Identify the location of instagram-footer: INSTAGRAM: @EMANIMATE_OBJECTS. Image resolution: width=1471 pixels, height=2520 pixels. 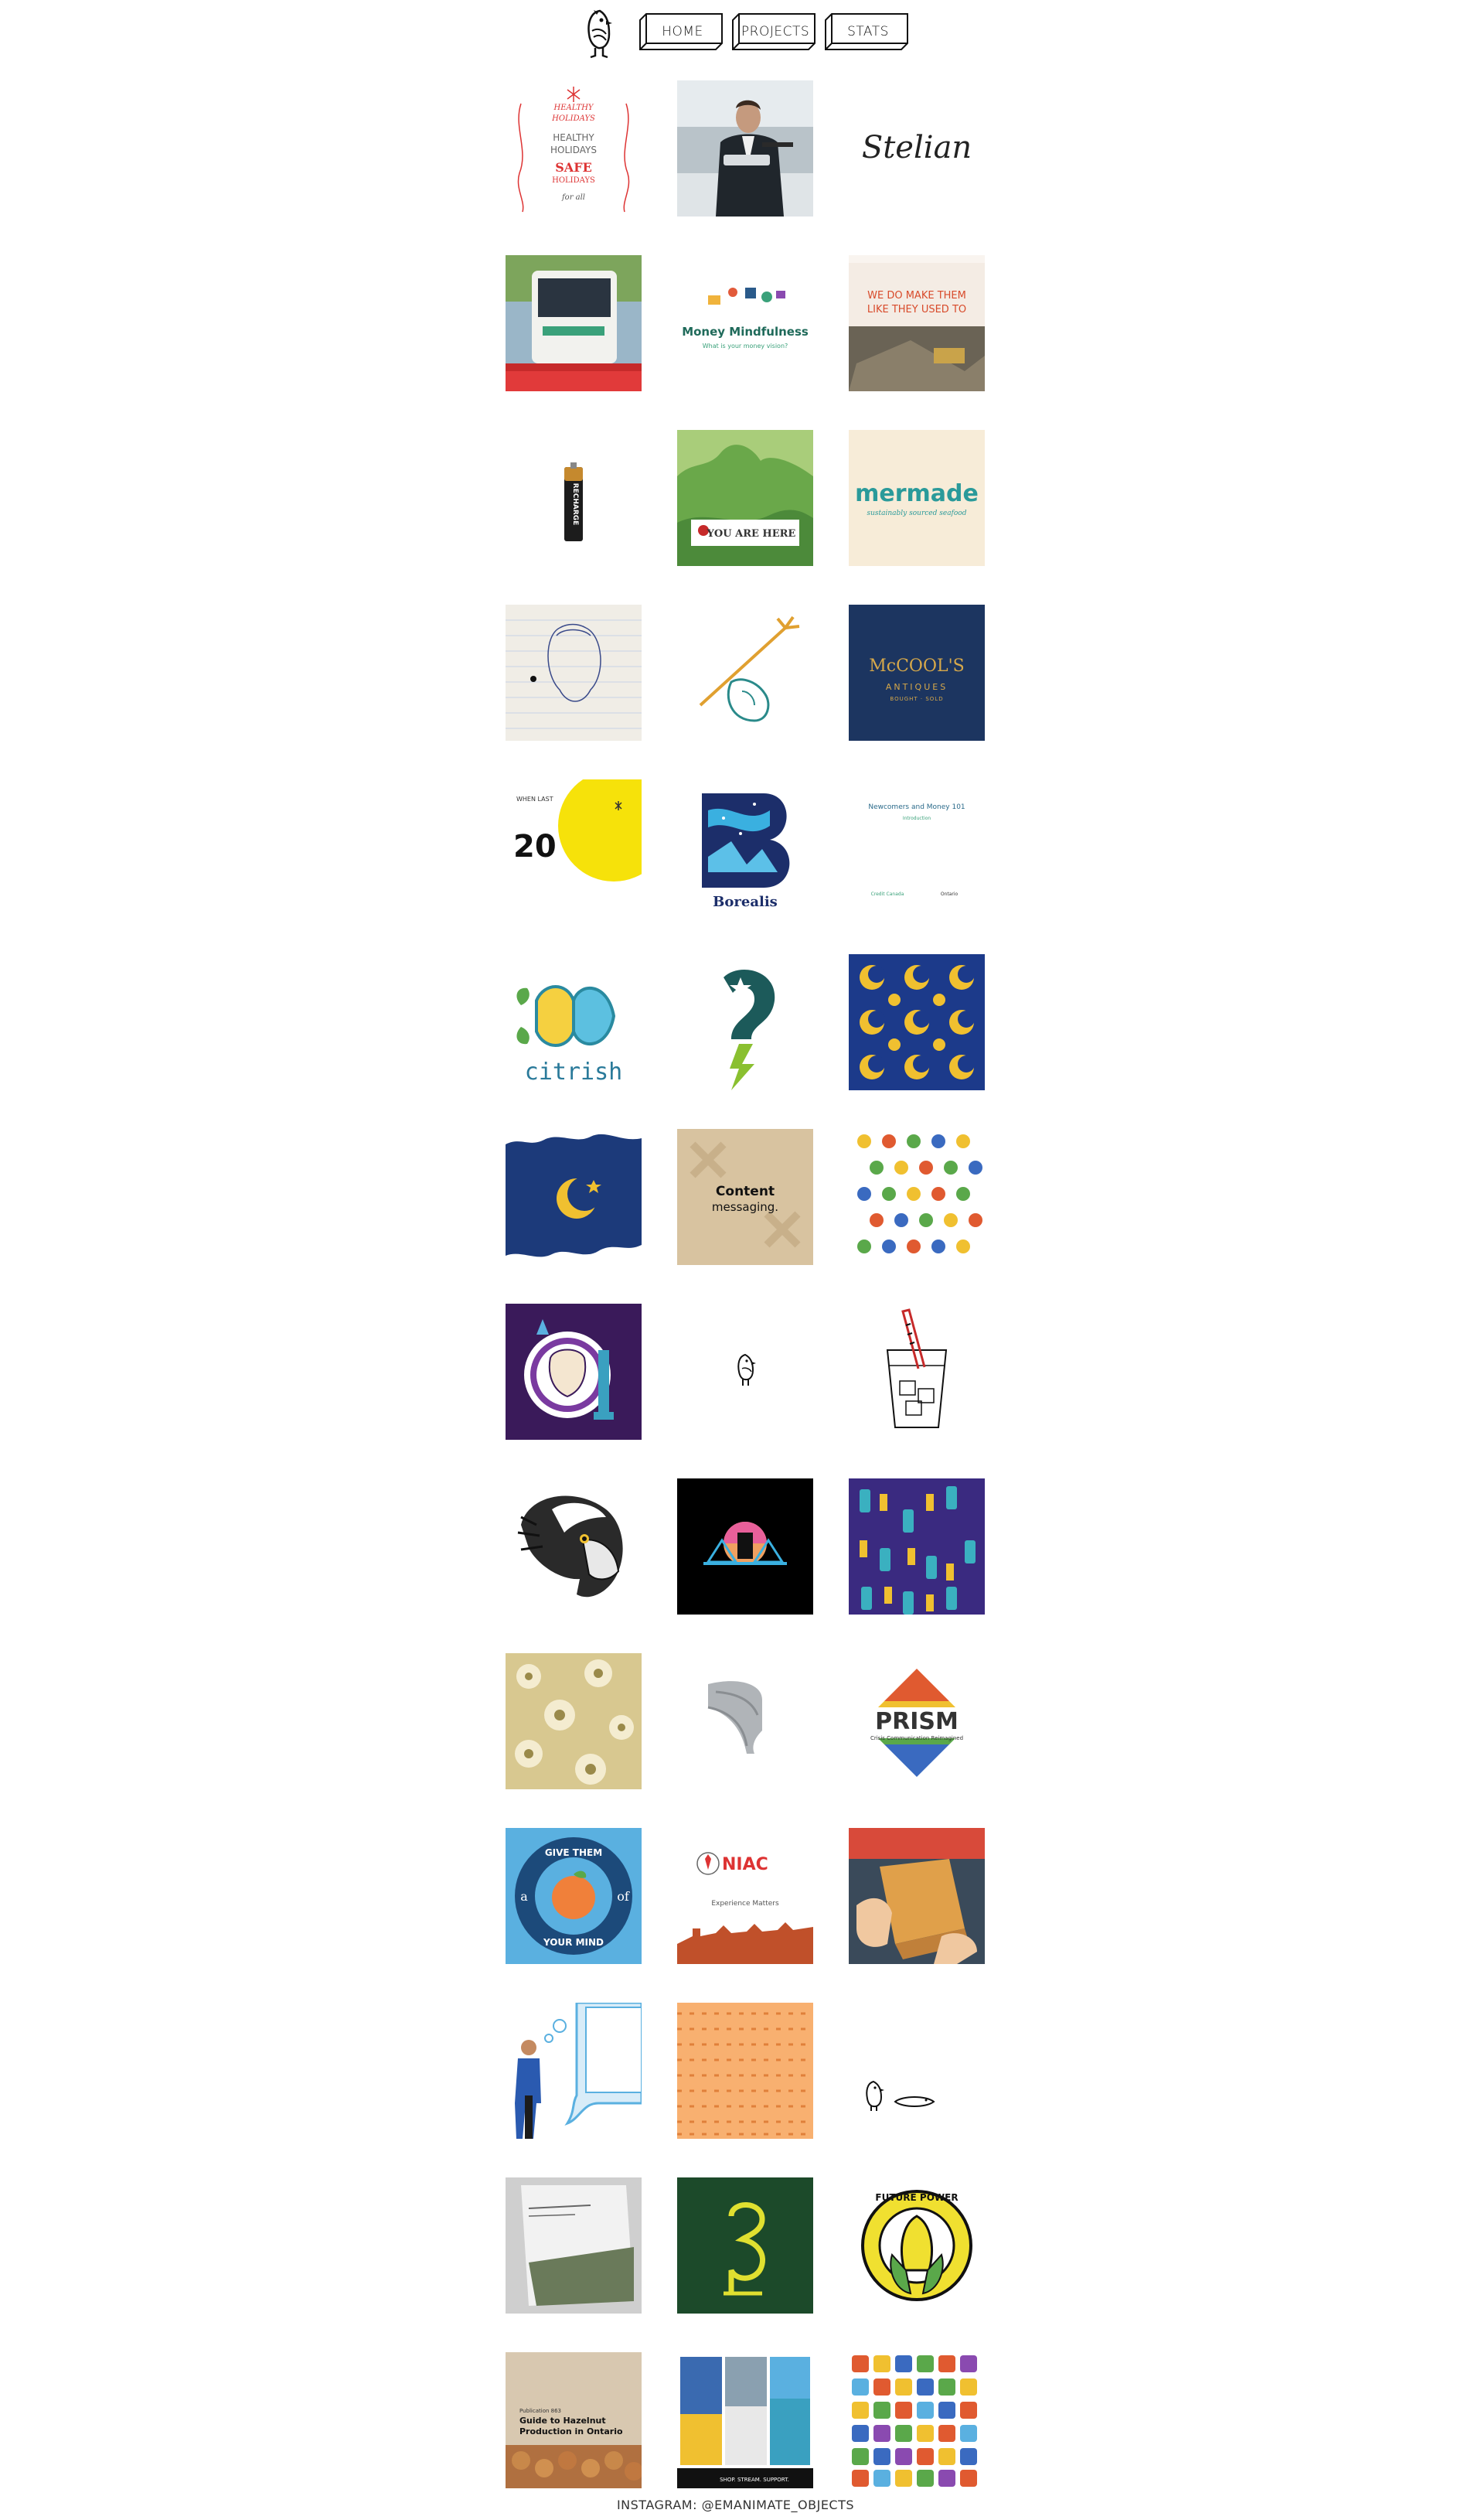
(735, 2505).